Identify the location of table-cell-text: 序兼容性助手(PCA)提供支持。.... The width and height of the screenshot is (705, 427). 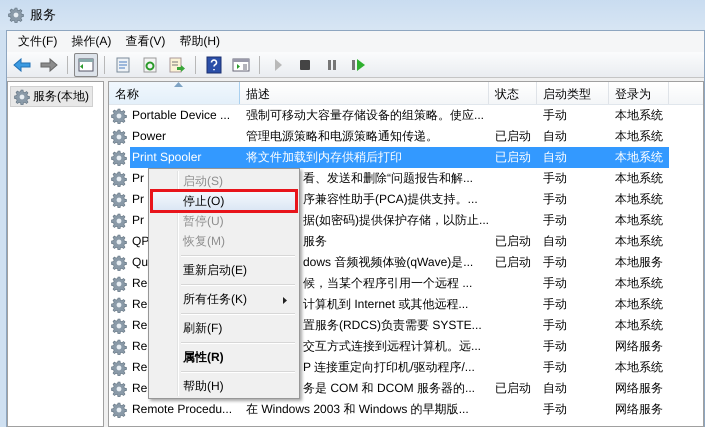
(390, 199).